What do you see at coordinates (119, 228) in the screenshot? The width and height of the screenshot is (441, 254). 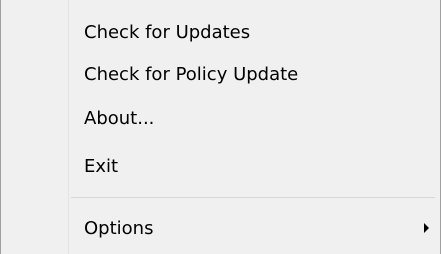 I see `menu-item-label: Options` at bounding box center [119, 228].